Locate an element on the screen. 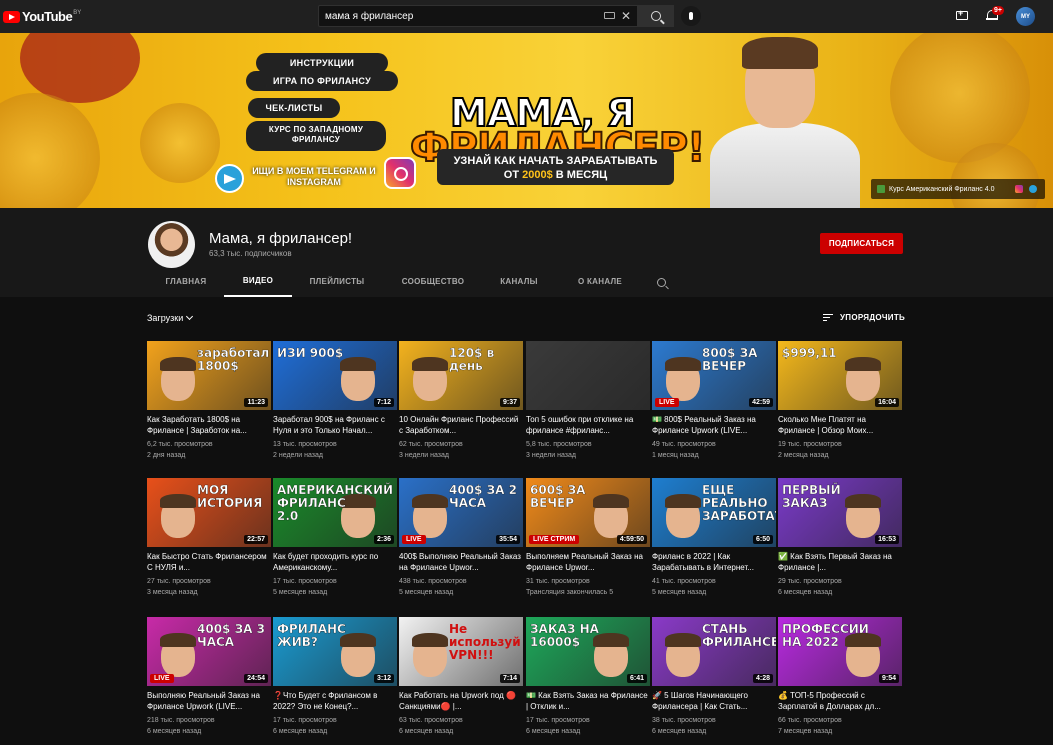  video-thumbnail: 800$ ЗА ВЕЧЕР 42:59 LIVE is located at coordinates (714, 375).